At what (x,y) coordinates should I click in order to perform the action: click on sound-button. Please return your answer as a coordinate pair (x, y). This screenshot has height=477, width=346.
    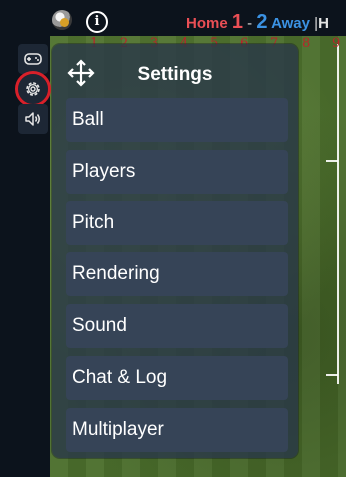
    Looking at the image, I should click on (33, 119).